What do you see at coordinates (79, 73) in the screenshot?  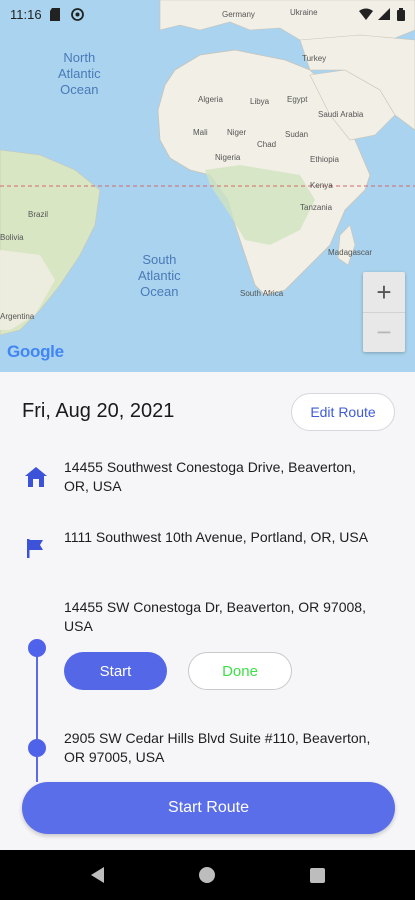 I see `north-atlantic-ocean-label: North Atlantic Ocean` at bounding box center [79, 73].